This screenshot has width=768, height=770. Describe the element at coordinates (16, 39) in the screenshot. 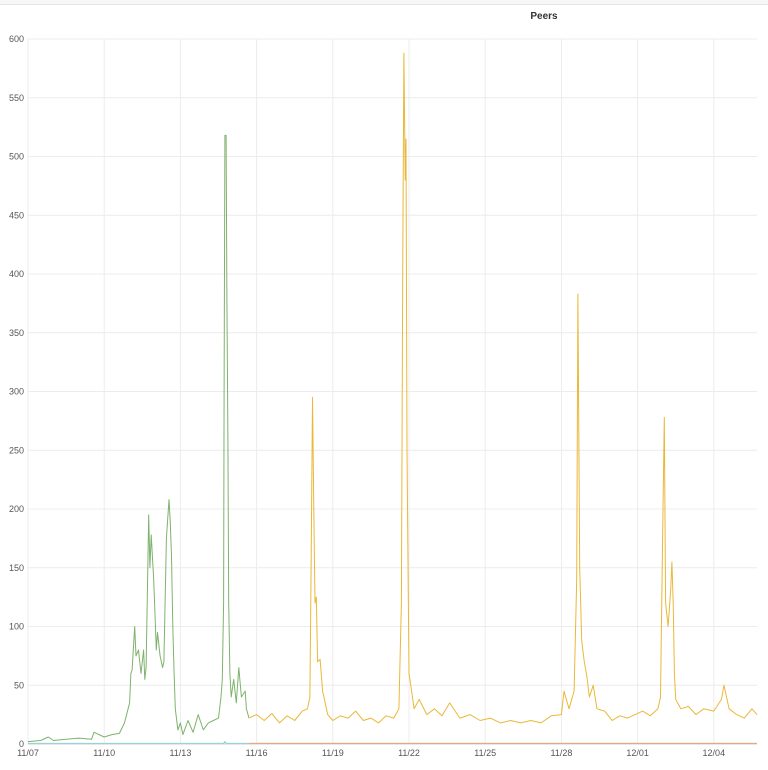

I see `y-tick-label: 600` at that location.